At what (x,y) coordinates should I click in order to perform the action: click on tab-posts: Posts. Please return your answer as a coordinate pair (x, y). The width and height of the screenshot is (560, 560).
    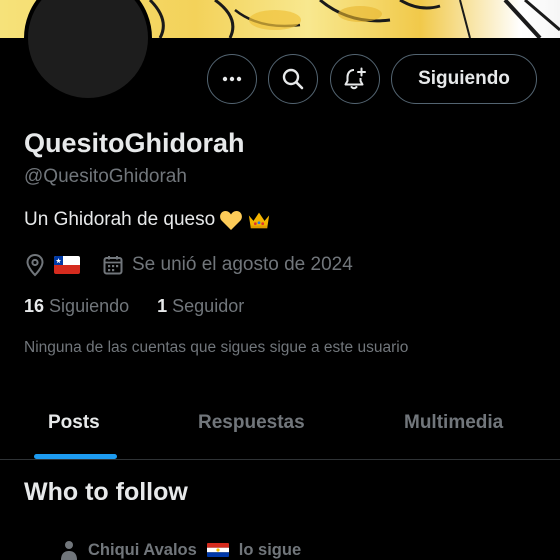
    Looking at the image, I should click on (74, 423).